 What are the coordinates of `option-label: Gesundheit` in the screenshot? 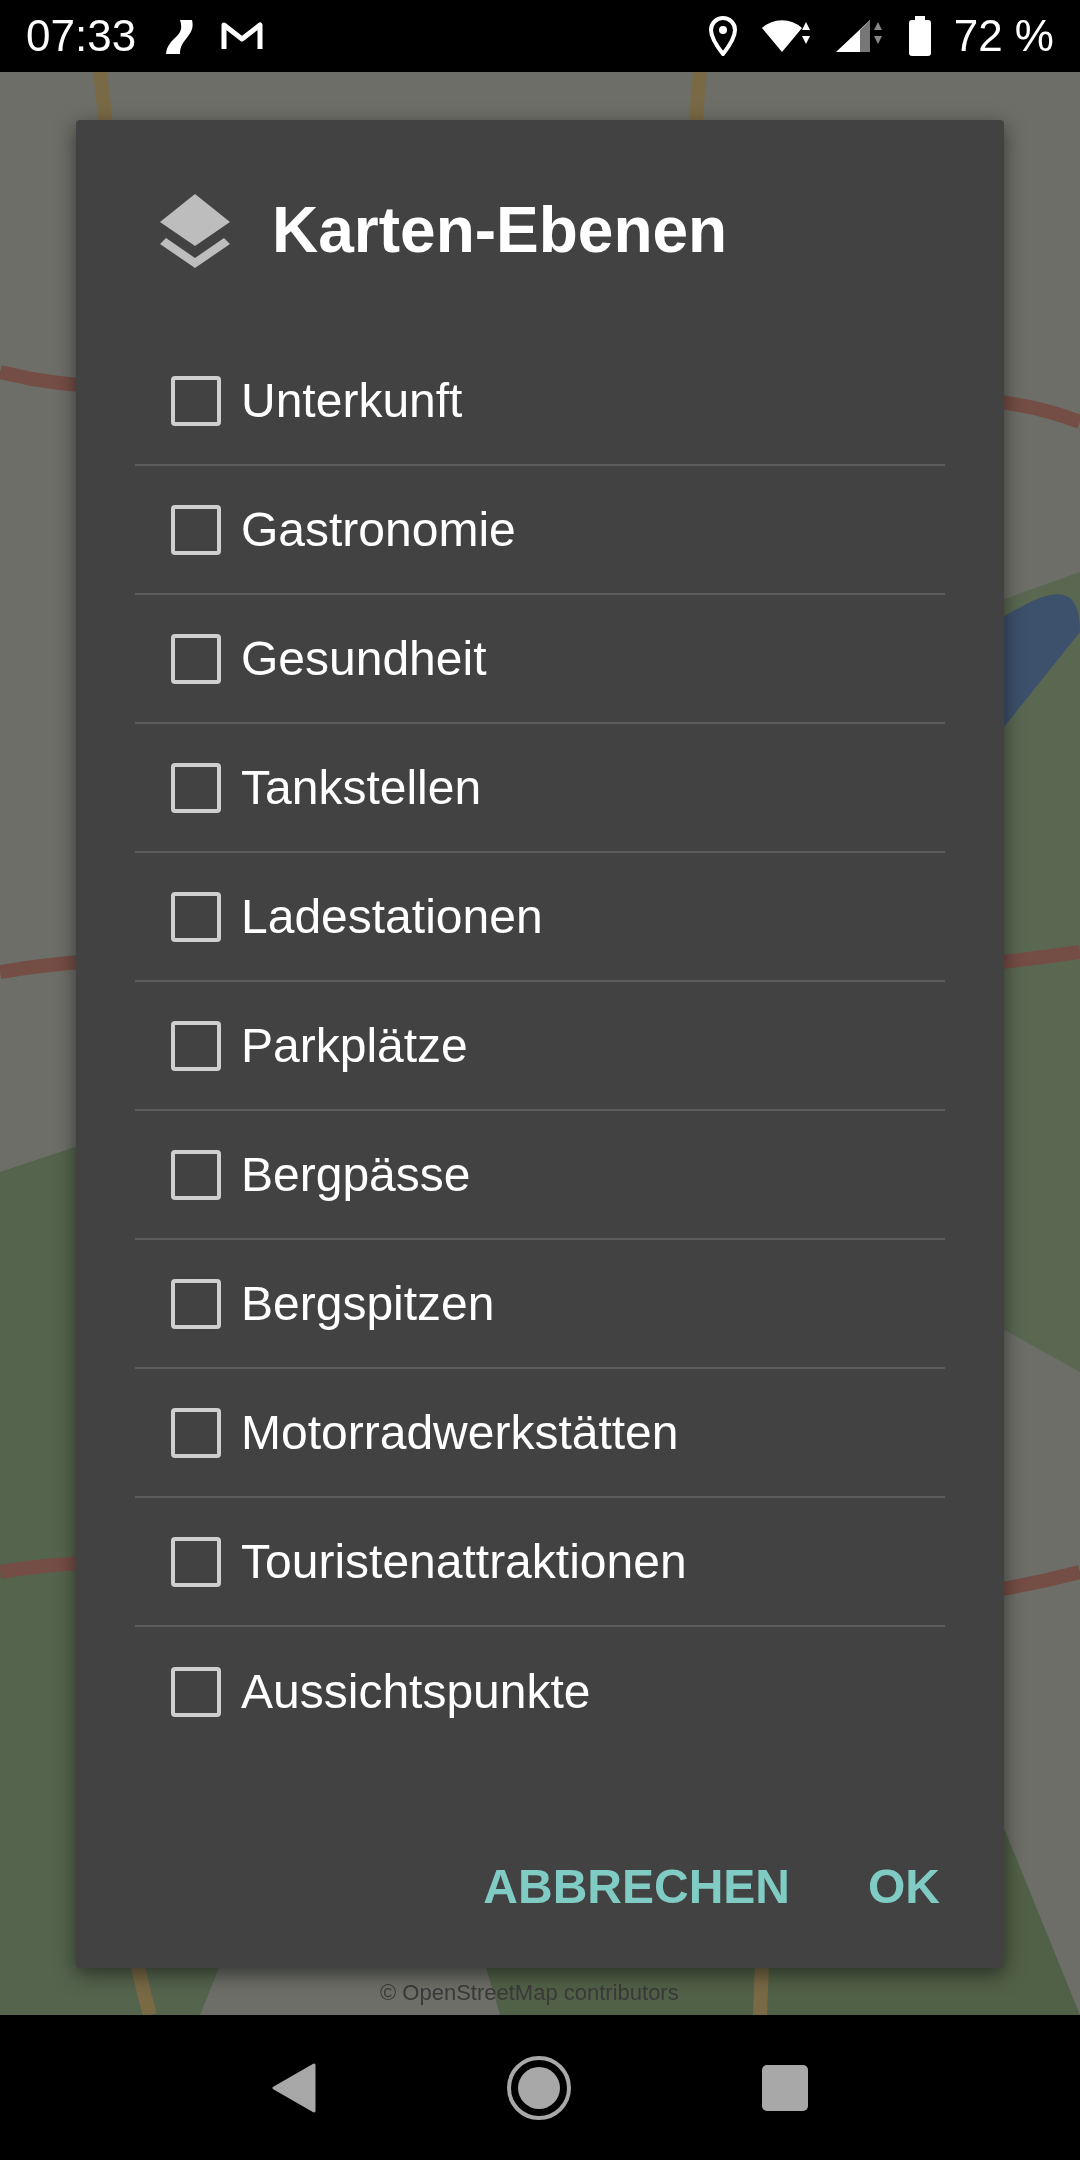 It's located at (364, 658).